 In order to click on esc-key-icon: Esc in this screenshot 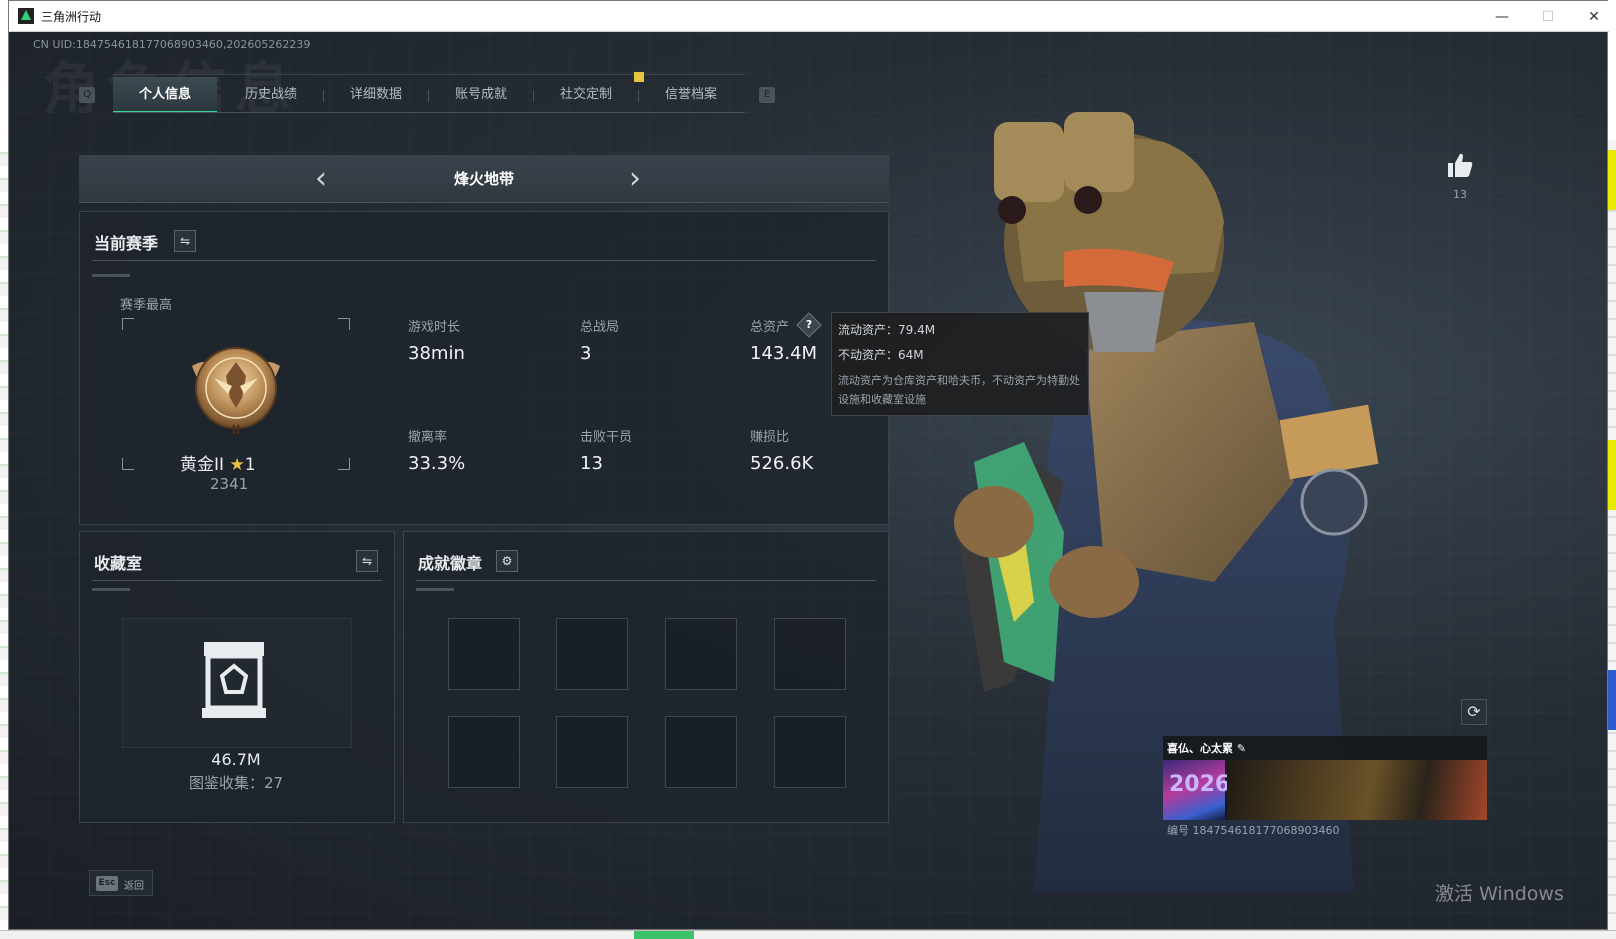, I will do `click(107, 883)`.